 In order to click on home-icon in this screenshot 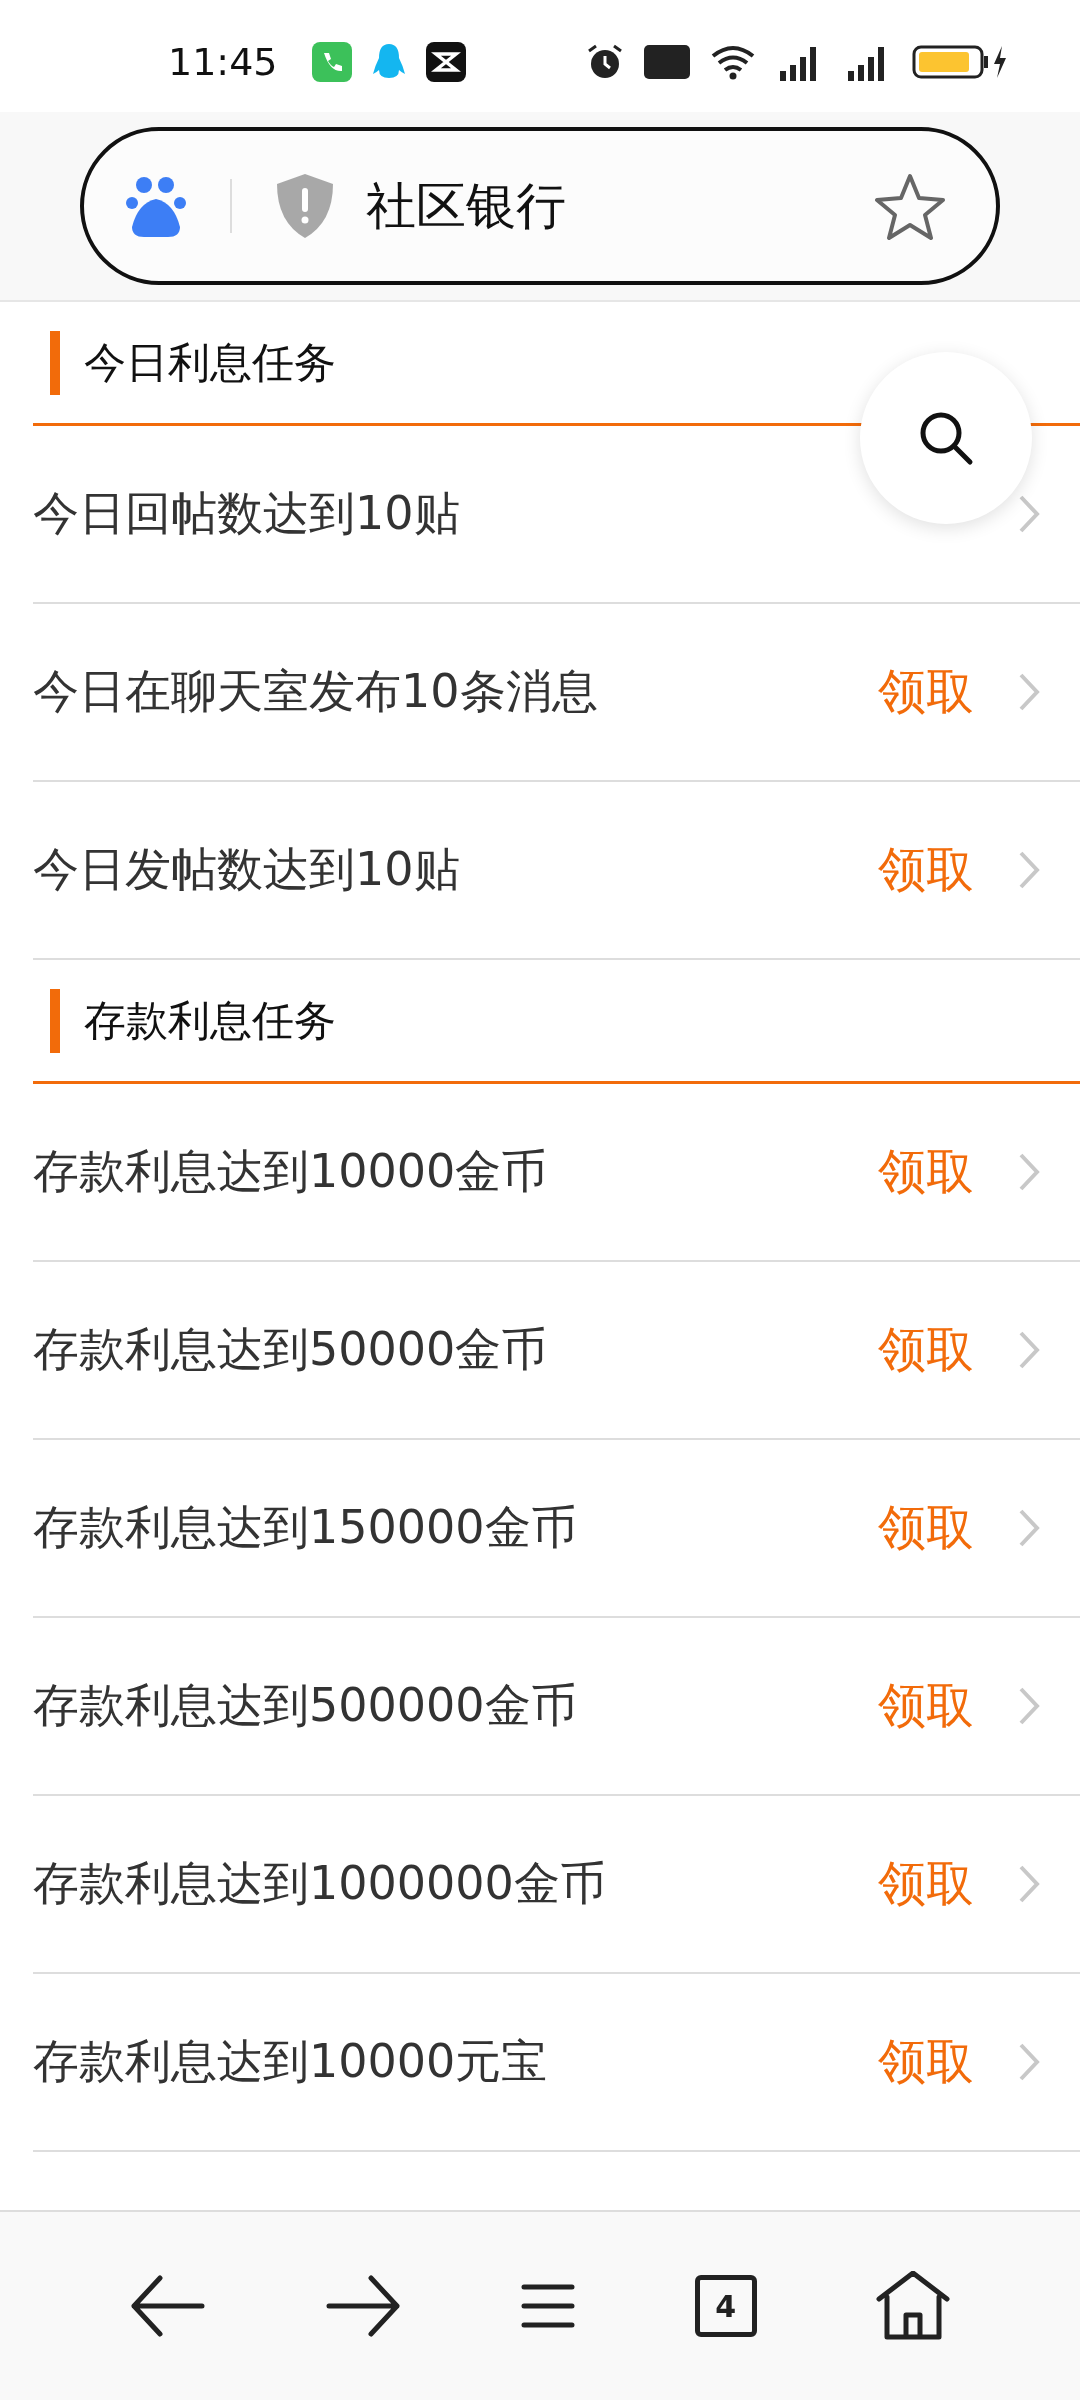, I will do `click(913, 2306)`.